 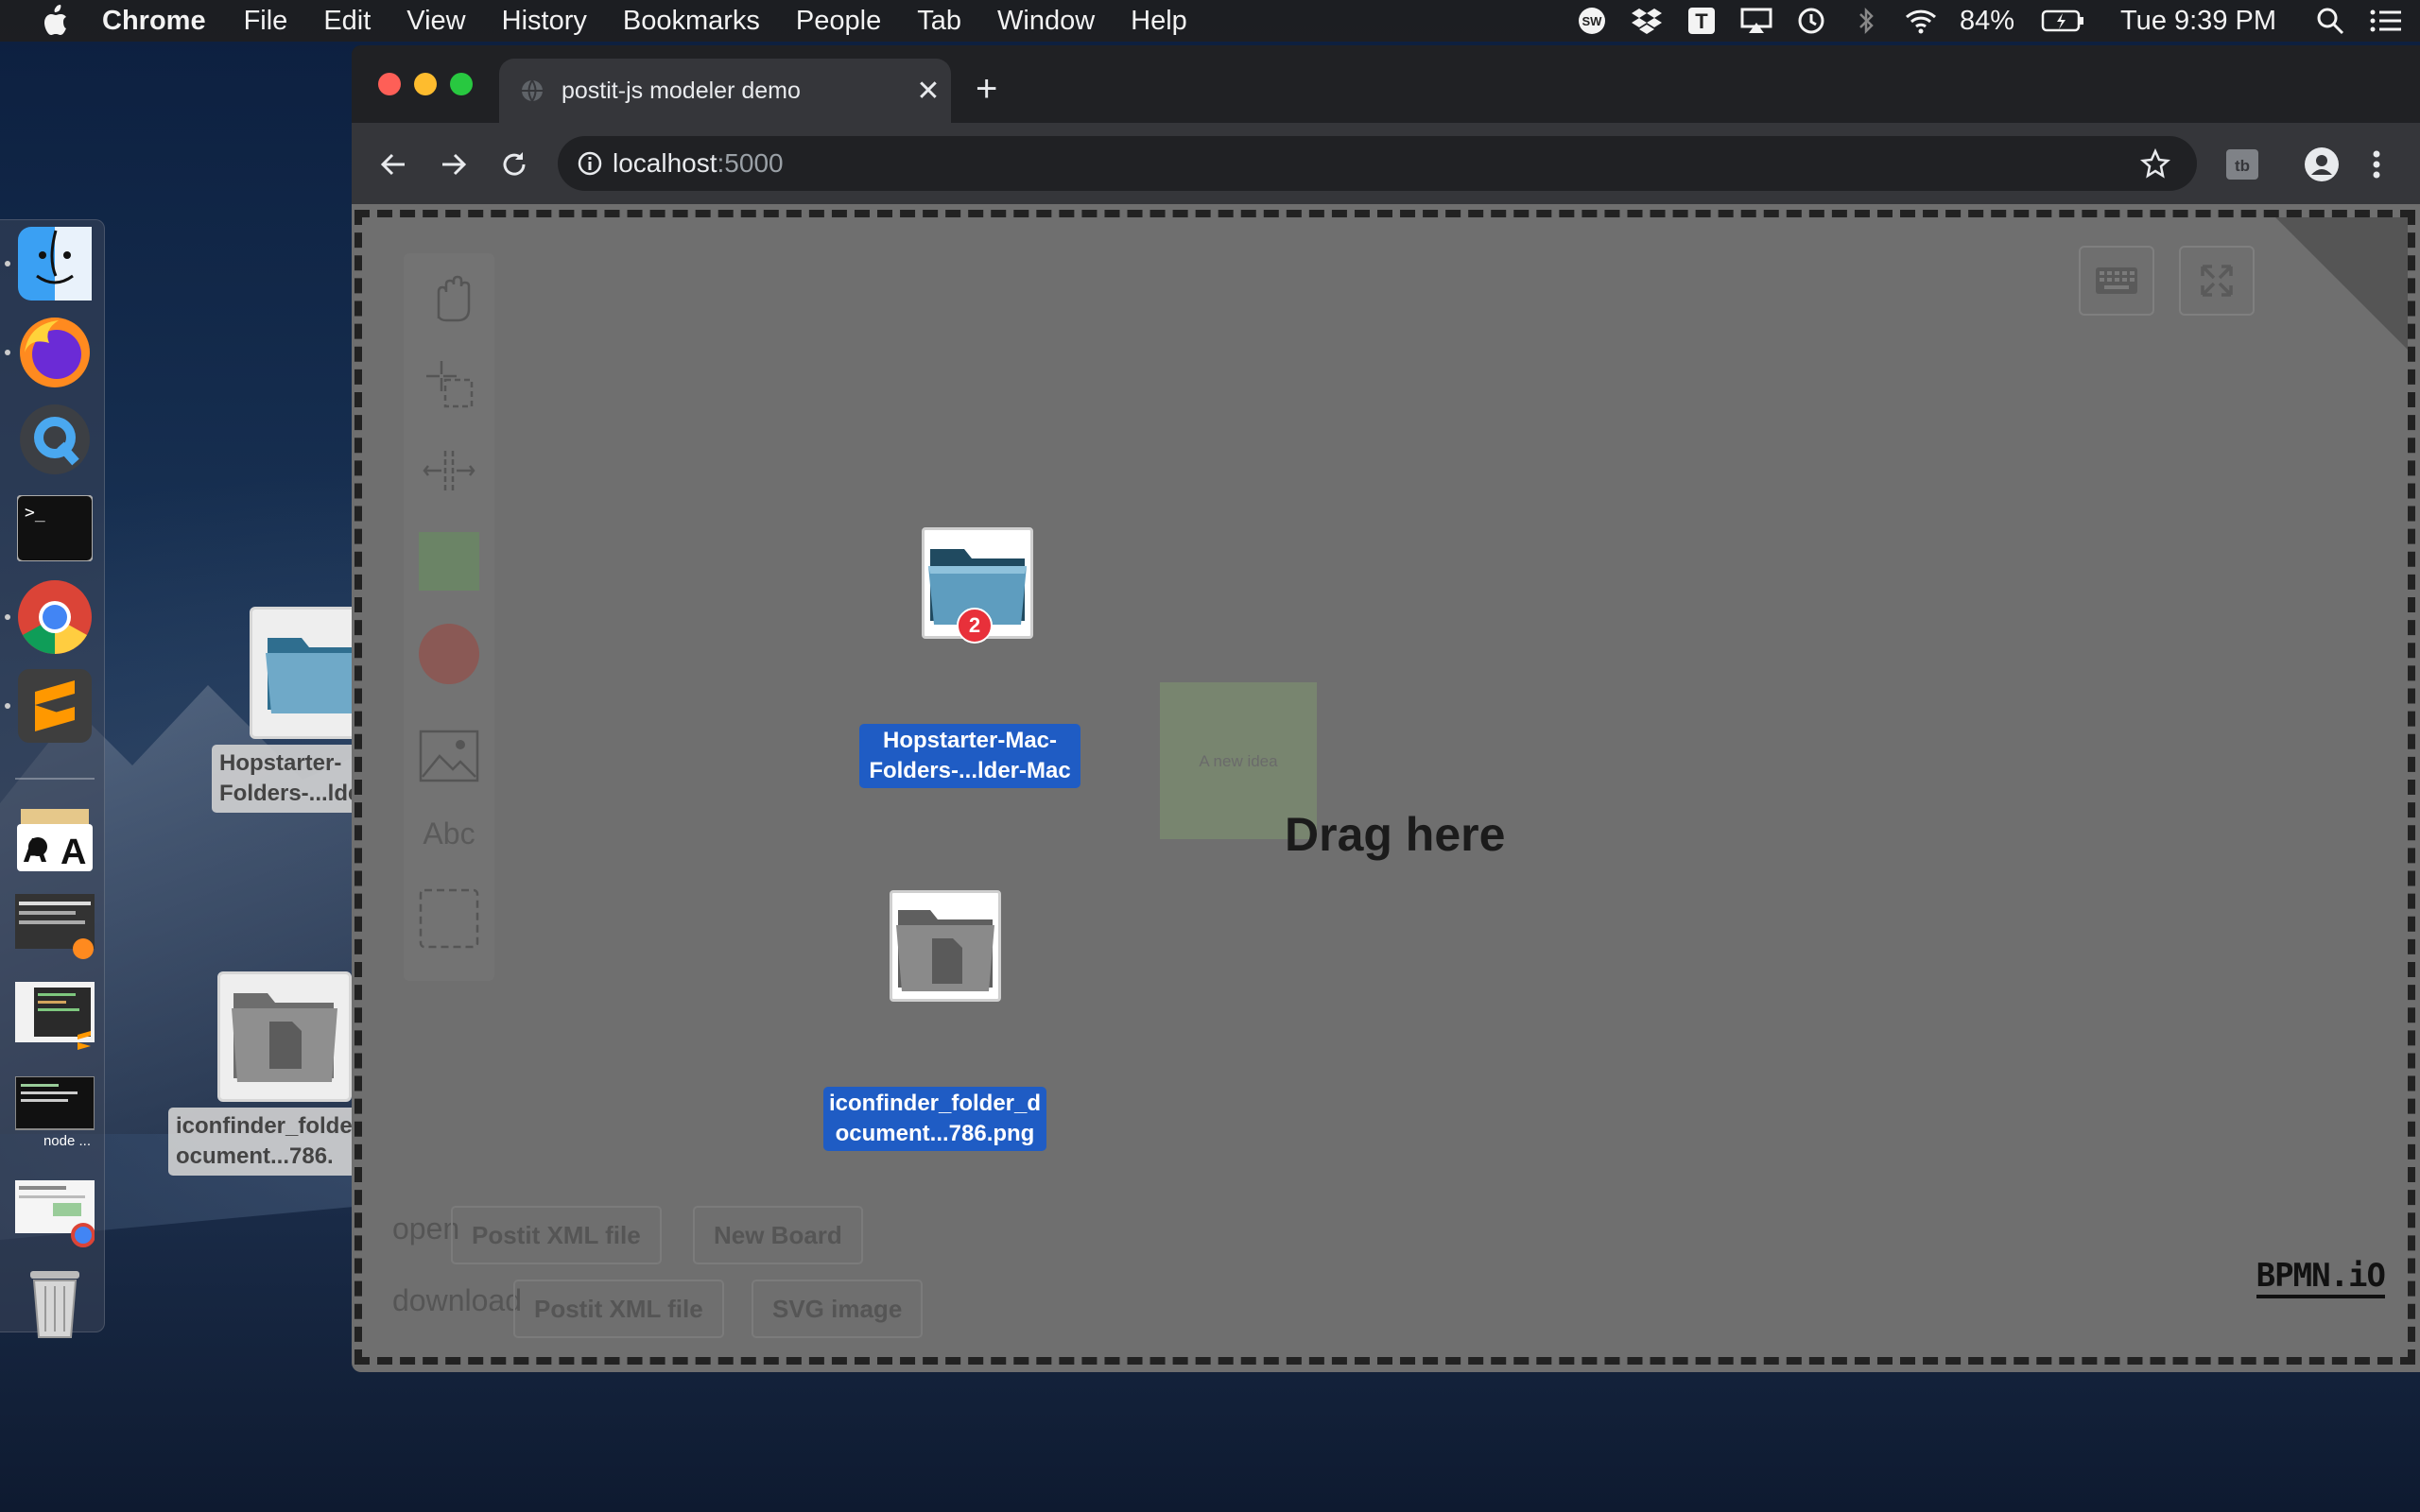 What do you see at coordinates (665, 163) in the screenshot?
I see `url-host: localhost` at bounding box center [665, 163].